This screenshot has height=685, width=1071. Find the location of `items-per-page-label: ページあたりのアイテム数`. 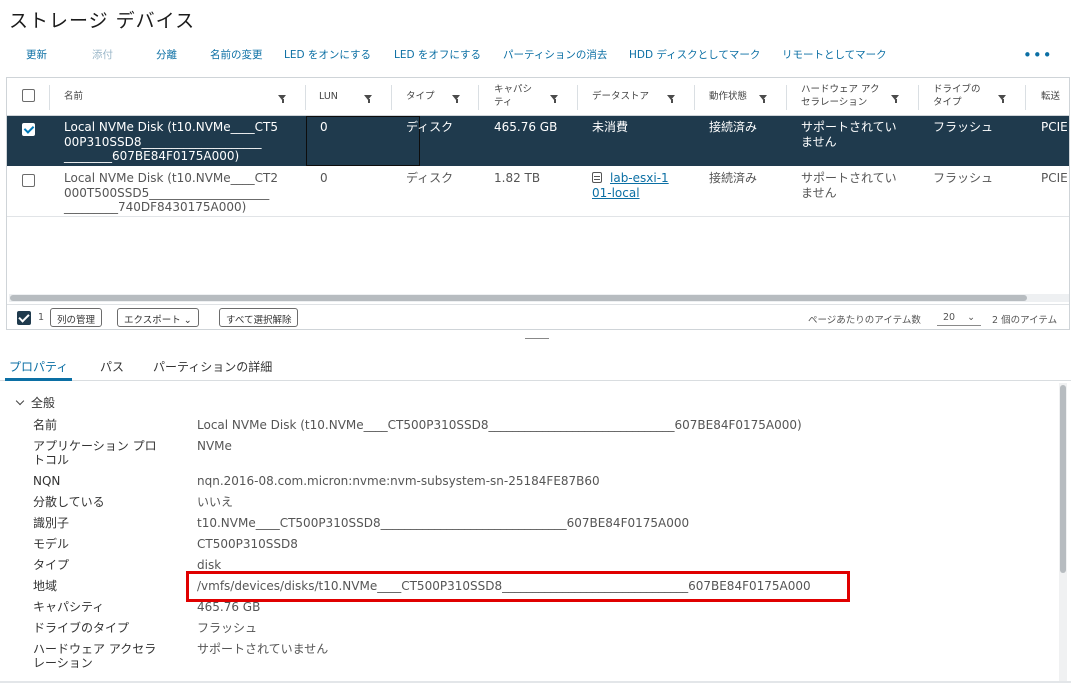

items-per-page-label: ページあたりのアイテム数 is located at coordinates (864, 320).